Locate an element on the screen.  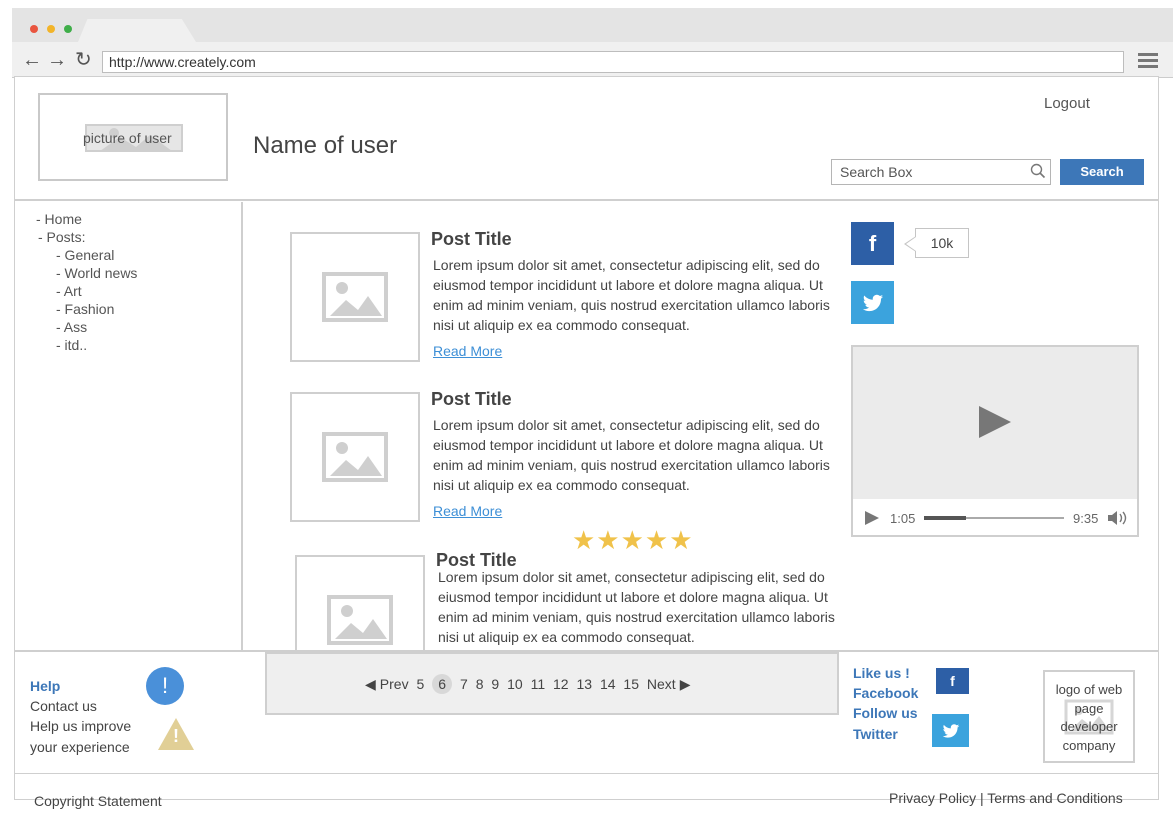
warning-glyph: ! is located at coordinates (176, 736).